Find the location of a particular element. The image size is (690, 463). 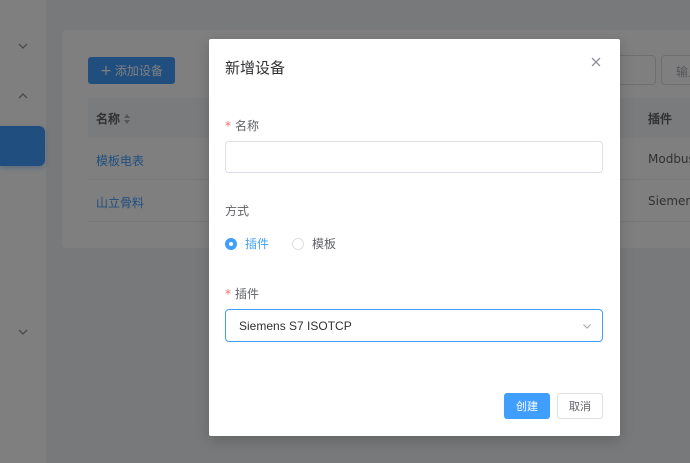

create-button: 创建 is located at coordinates (527, 406).